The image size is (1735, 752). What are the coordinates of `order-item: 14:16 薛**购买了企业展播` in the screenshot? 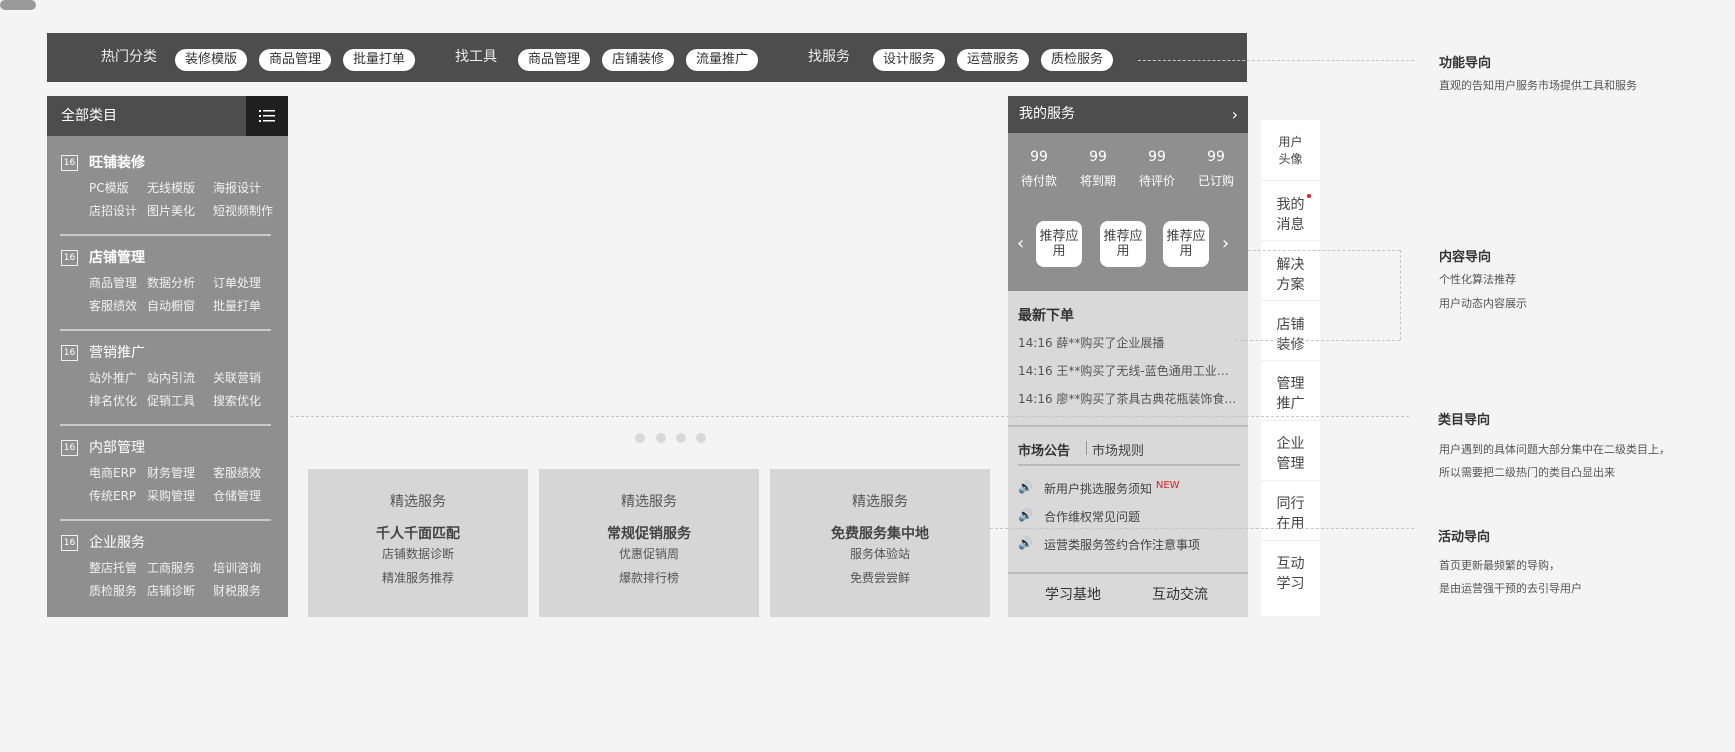 It's located at (1091, 343).